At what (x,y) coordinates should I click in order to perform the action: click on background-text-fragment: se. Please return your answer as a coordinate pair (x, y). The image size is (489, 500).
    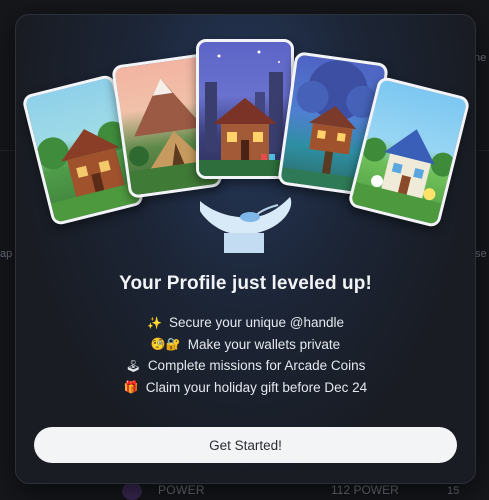
    Looking at the image, I should click on (481, 254).